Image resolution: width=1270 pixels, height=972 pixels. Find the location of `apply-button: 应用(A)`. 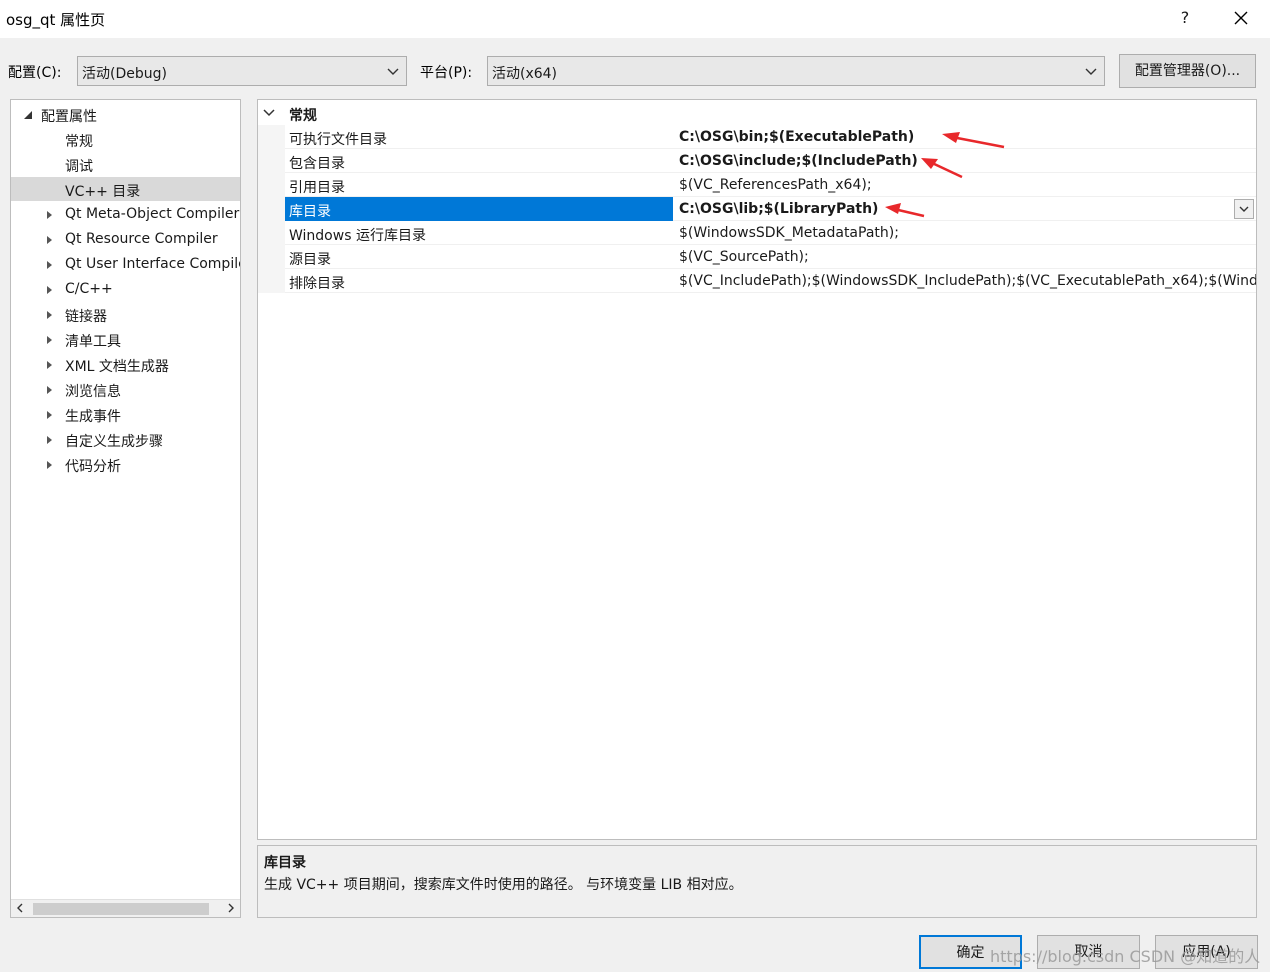

apply-button: 应用(A) is located at coordinates (1206, 952).